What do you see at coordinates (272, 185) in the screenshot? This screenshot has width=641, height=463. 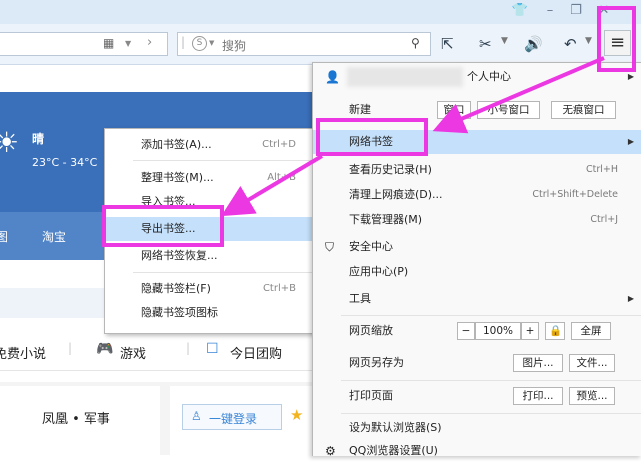 I see `arrow-to-export` at bounding box center [272, 185].